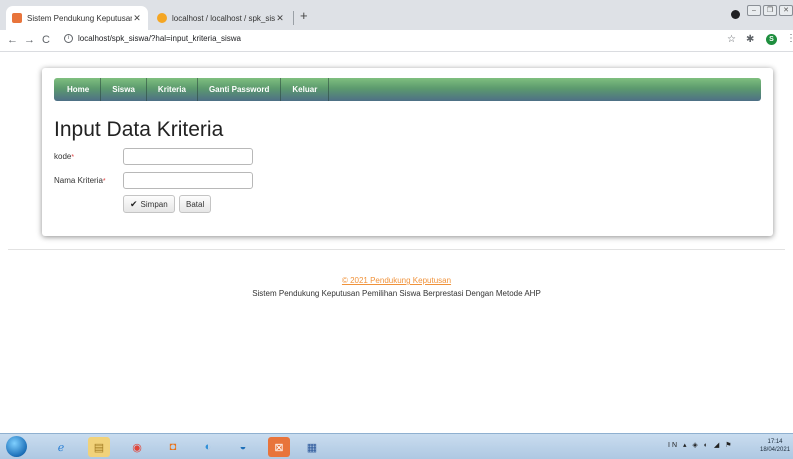  What do you see at coordinates (88, 156) in the screenshot?
I see `kode-label: kode*` at bounding box center [88, 156].